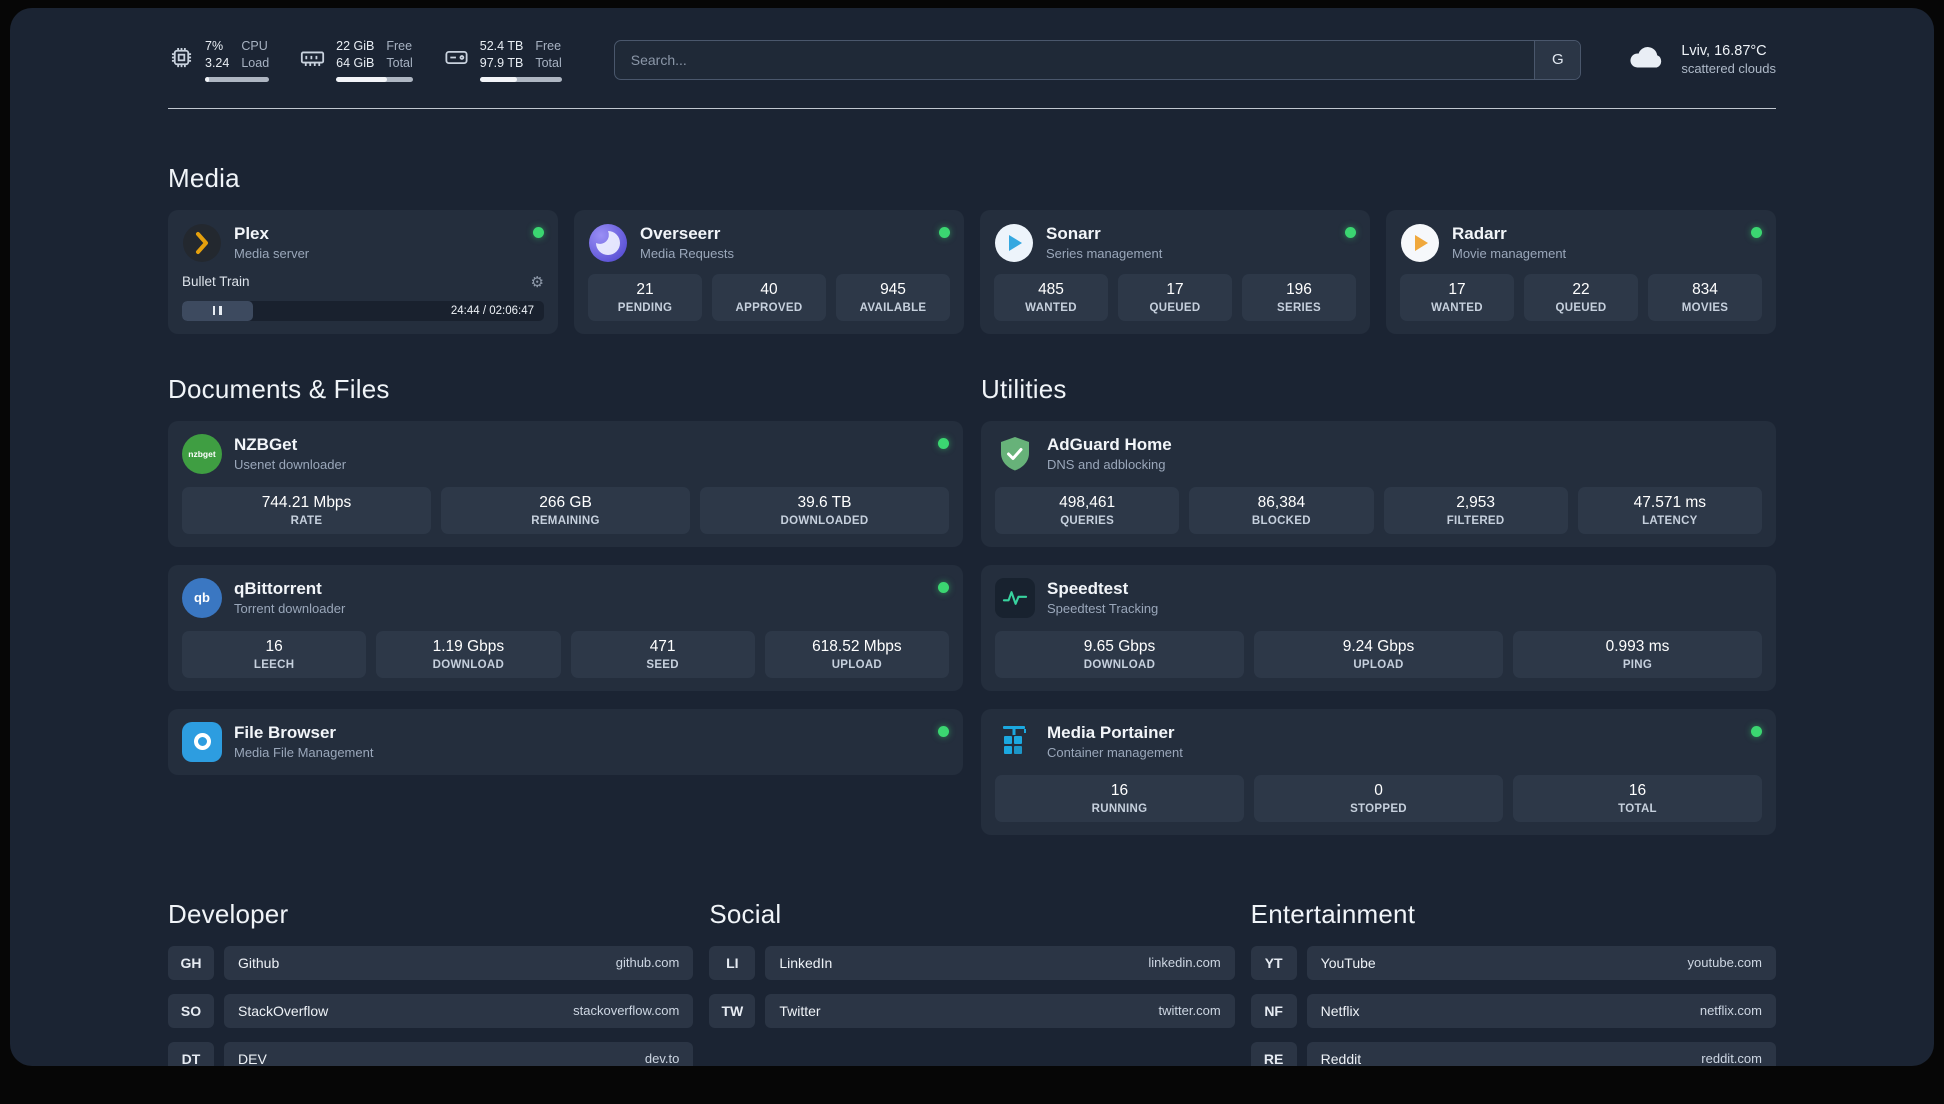 The height and width of the screenshot is (1104, 1944). I want to click on stat-tile: 16 TOTAL, so click(1637, 798).